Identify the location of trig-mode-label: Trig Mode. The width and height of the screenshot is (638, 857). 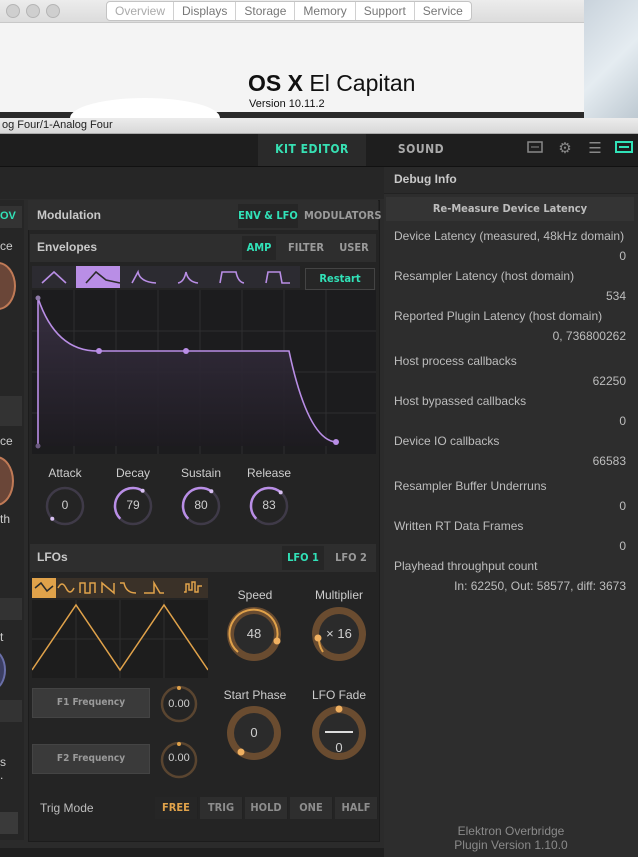
(67, 808).